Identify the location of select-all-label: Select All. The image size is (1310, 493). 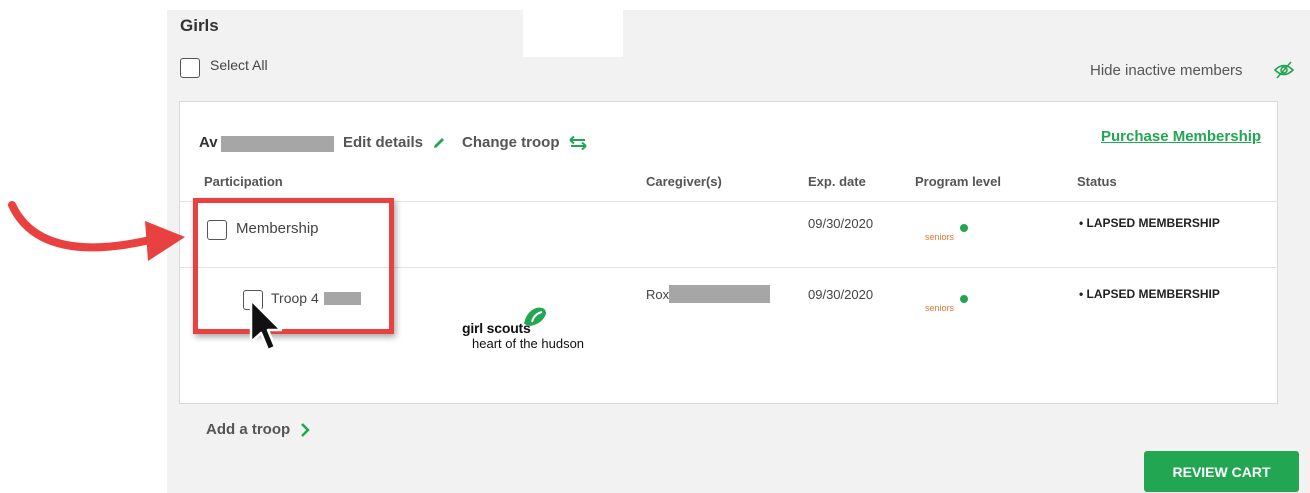
(239, 65).